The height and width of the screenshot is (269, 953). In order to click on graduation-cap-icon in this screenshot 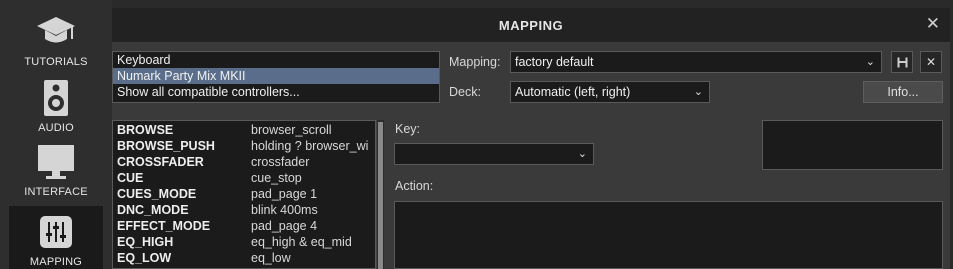, I will do `click(56, 32)`.